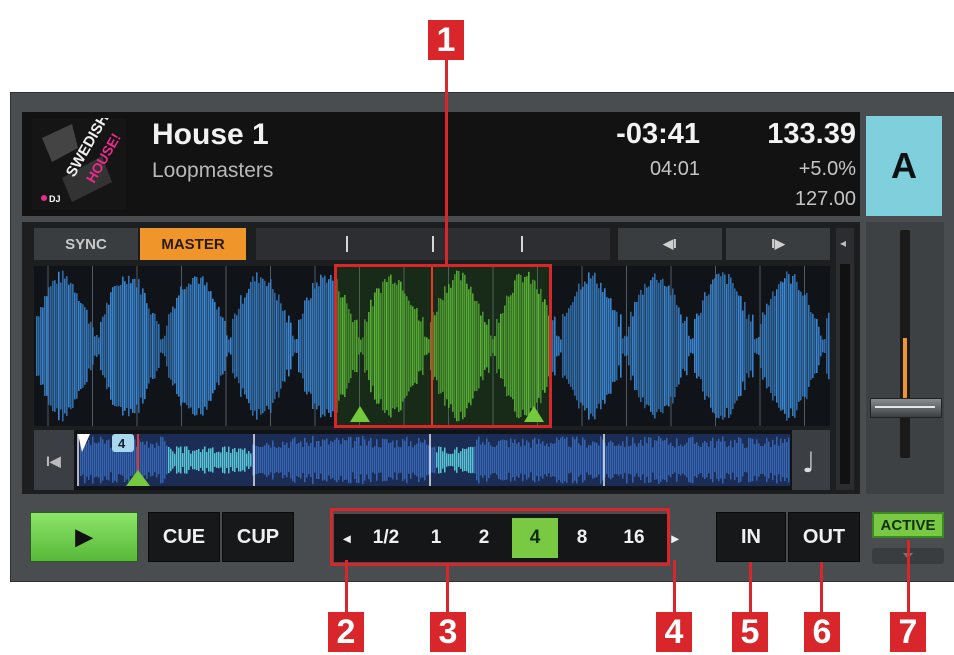  What do you see at coordinates (751, 537) in the screenshot?
I see `loop-in-button: IN` at bounding box center [751, 537].